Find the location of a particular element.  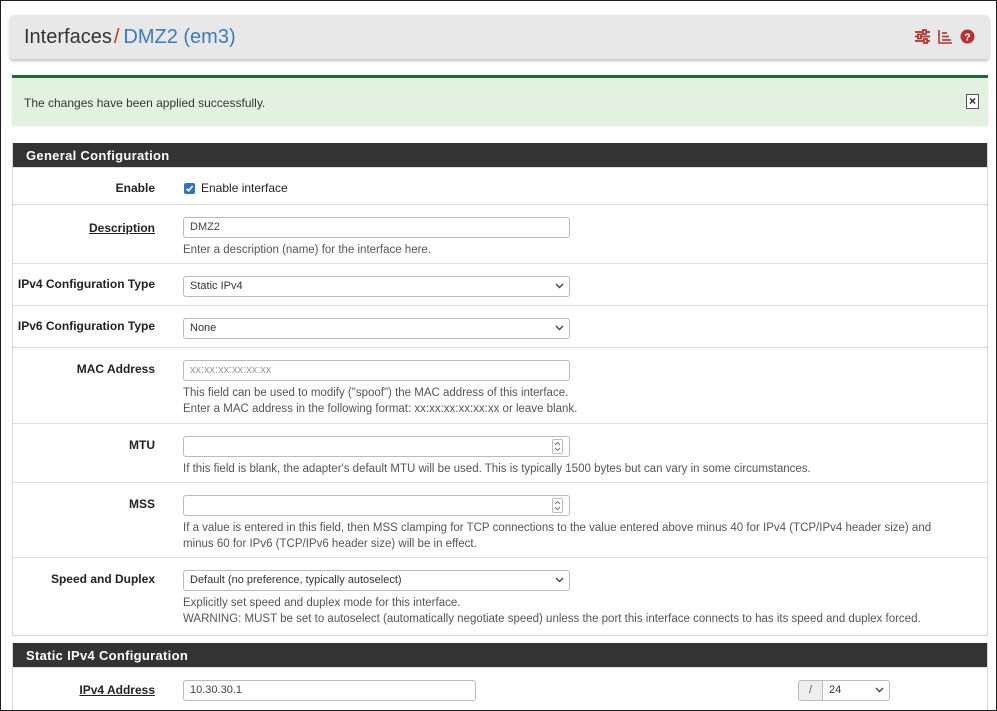

header-icons: ? is located at coordinates (944, 36).